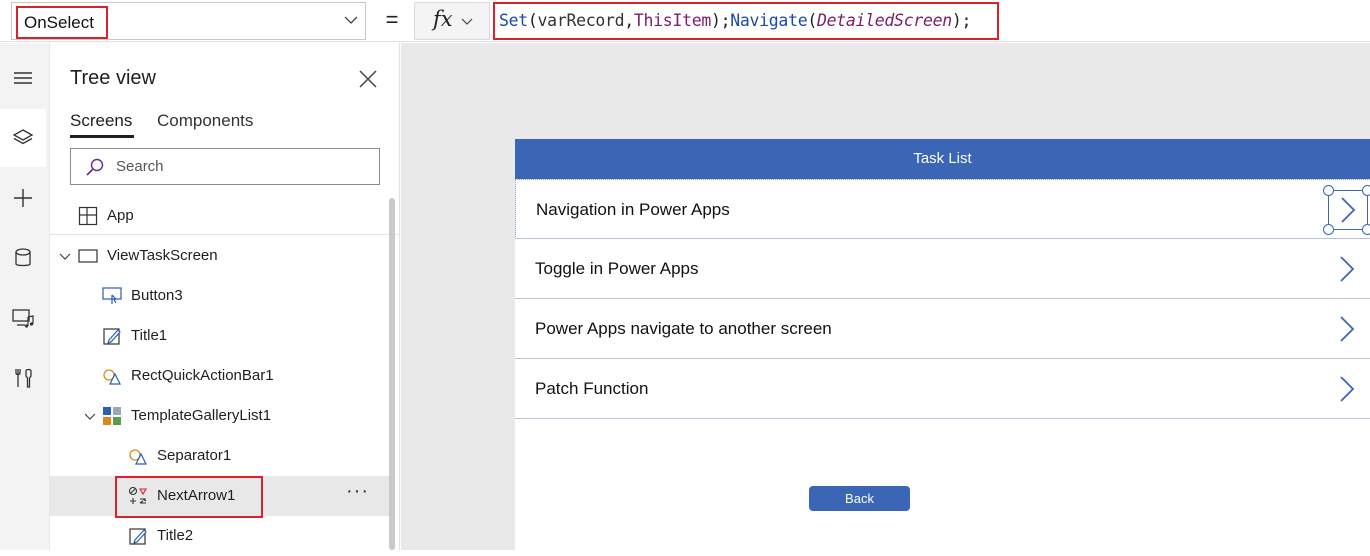 This screenshot has width=1370, height=556. What do you see at coordinates (201, 415) in the screenshot?
I see `tree-node-label: TemplateGalleryList1` at bounding box center [201, 415].